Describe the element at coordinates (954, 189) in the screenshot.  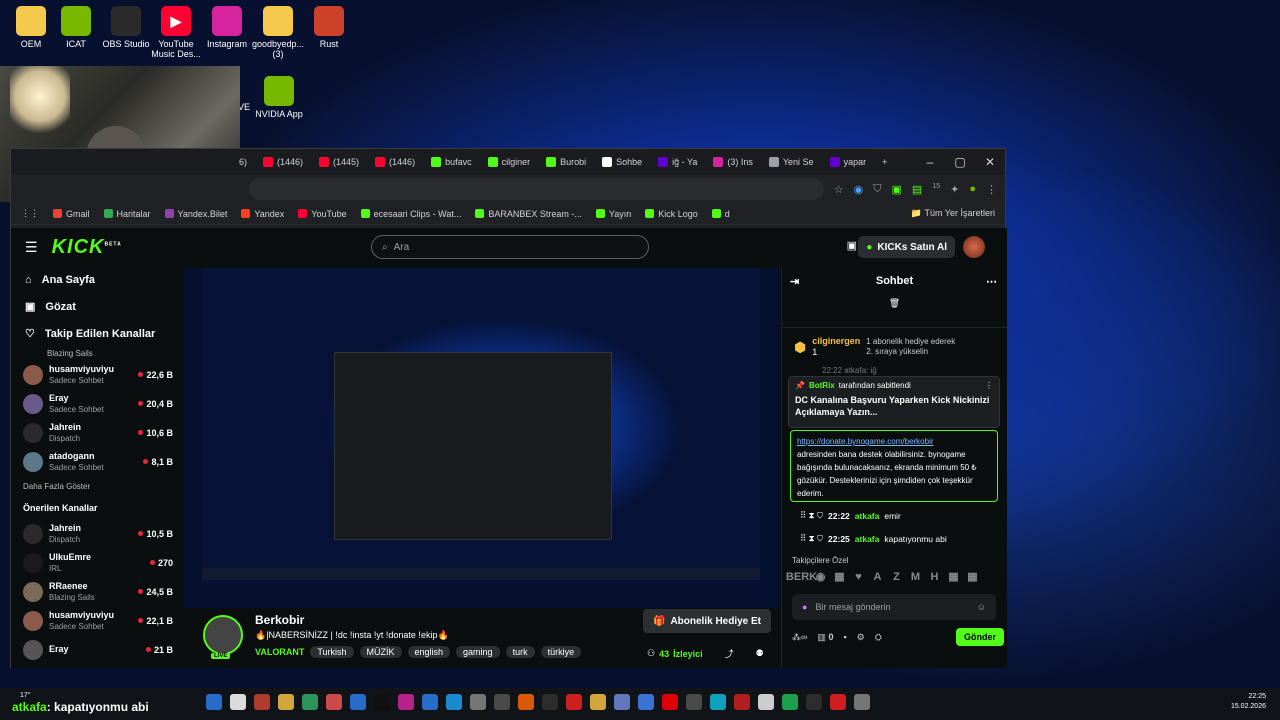
I see `puzzle-icon: ✦` at that location.